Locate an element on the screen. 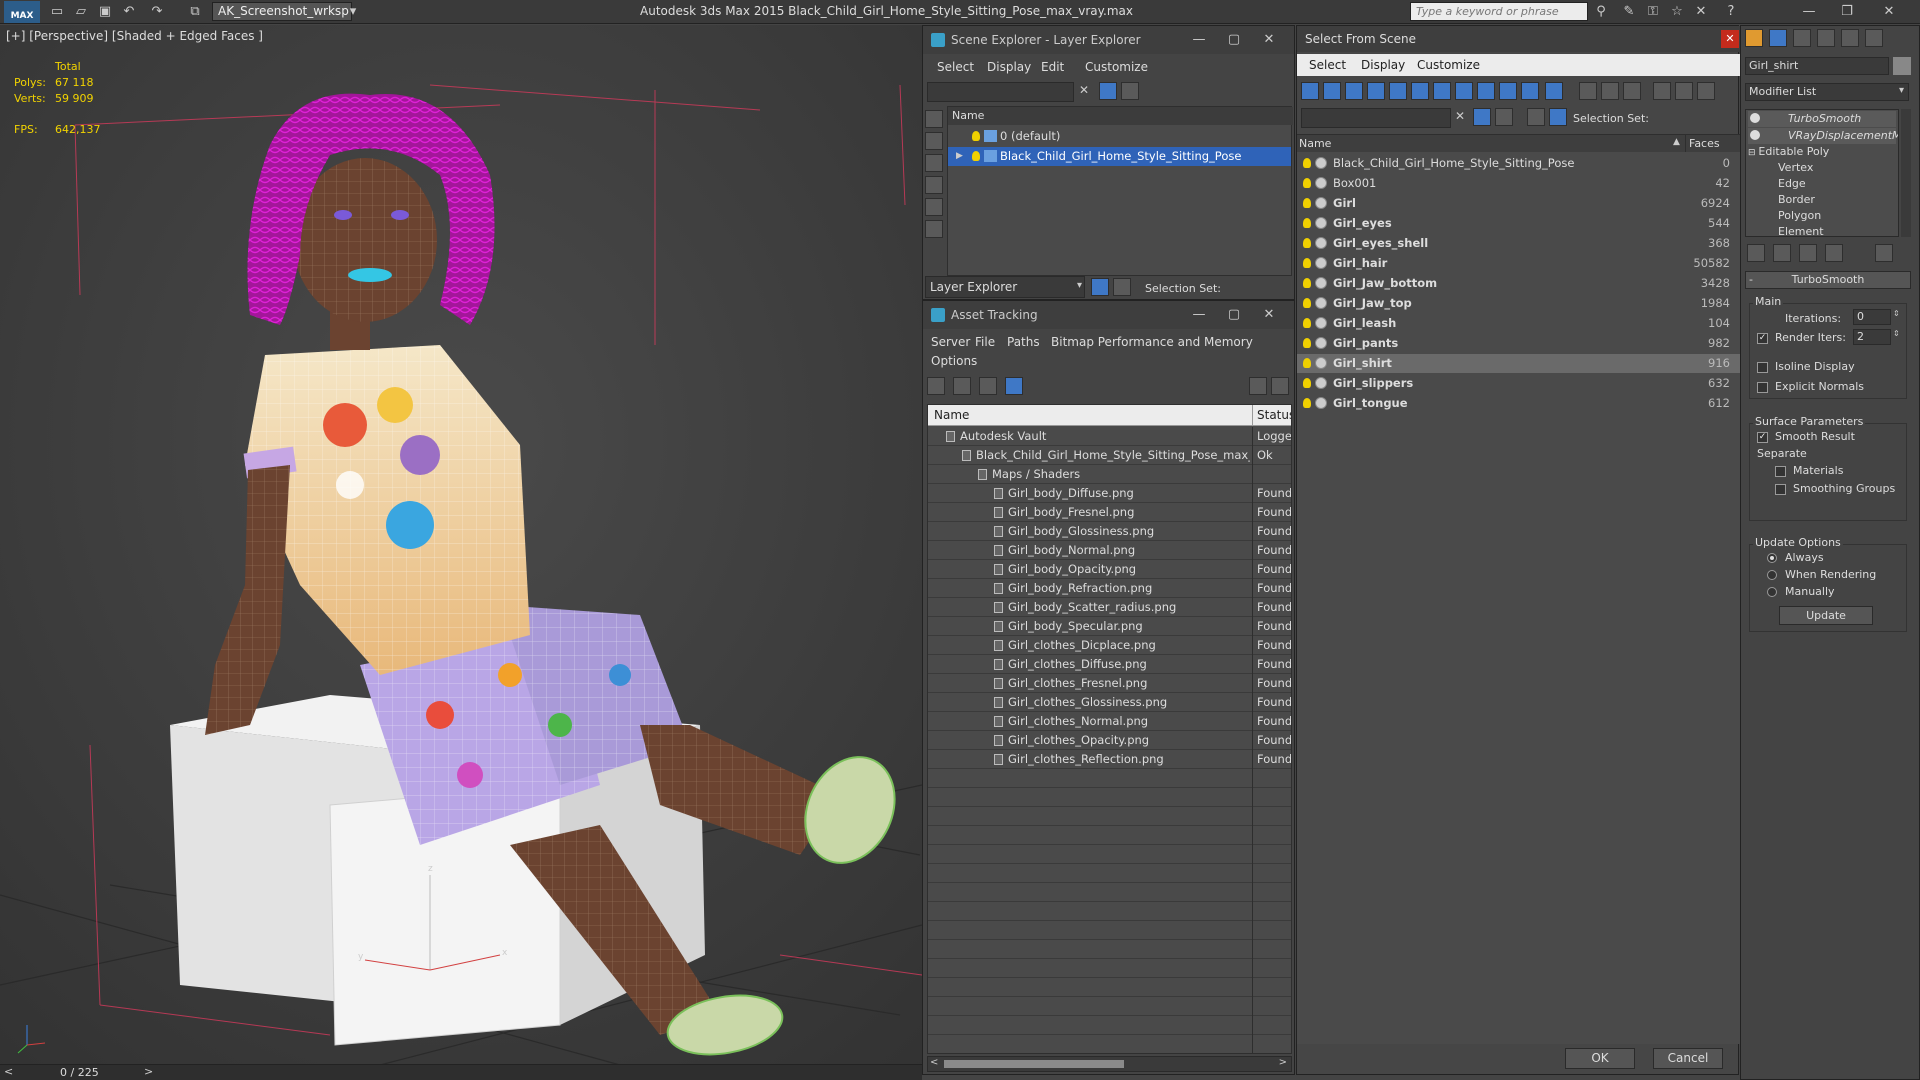  object-row: Girl_Jaw_bottom 3428 is located at coordinates (1518, 283).